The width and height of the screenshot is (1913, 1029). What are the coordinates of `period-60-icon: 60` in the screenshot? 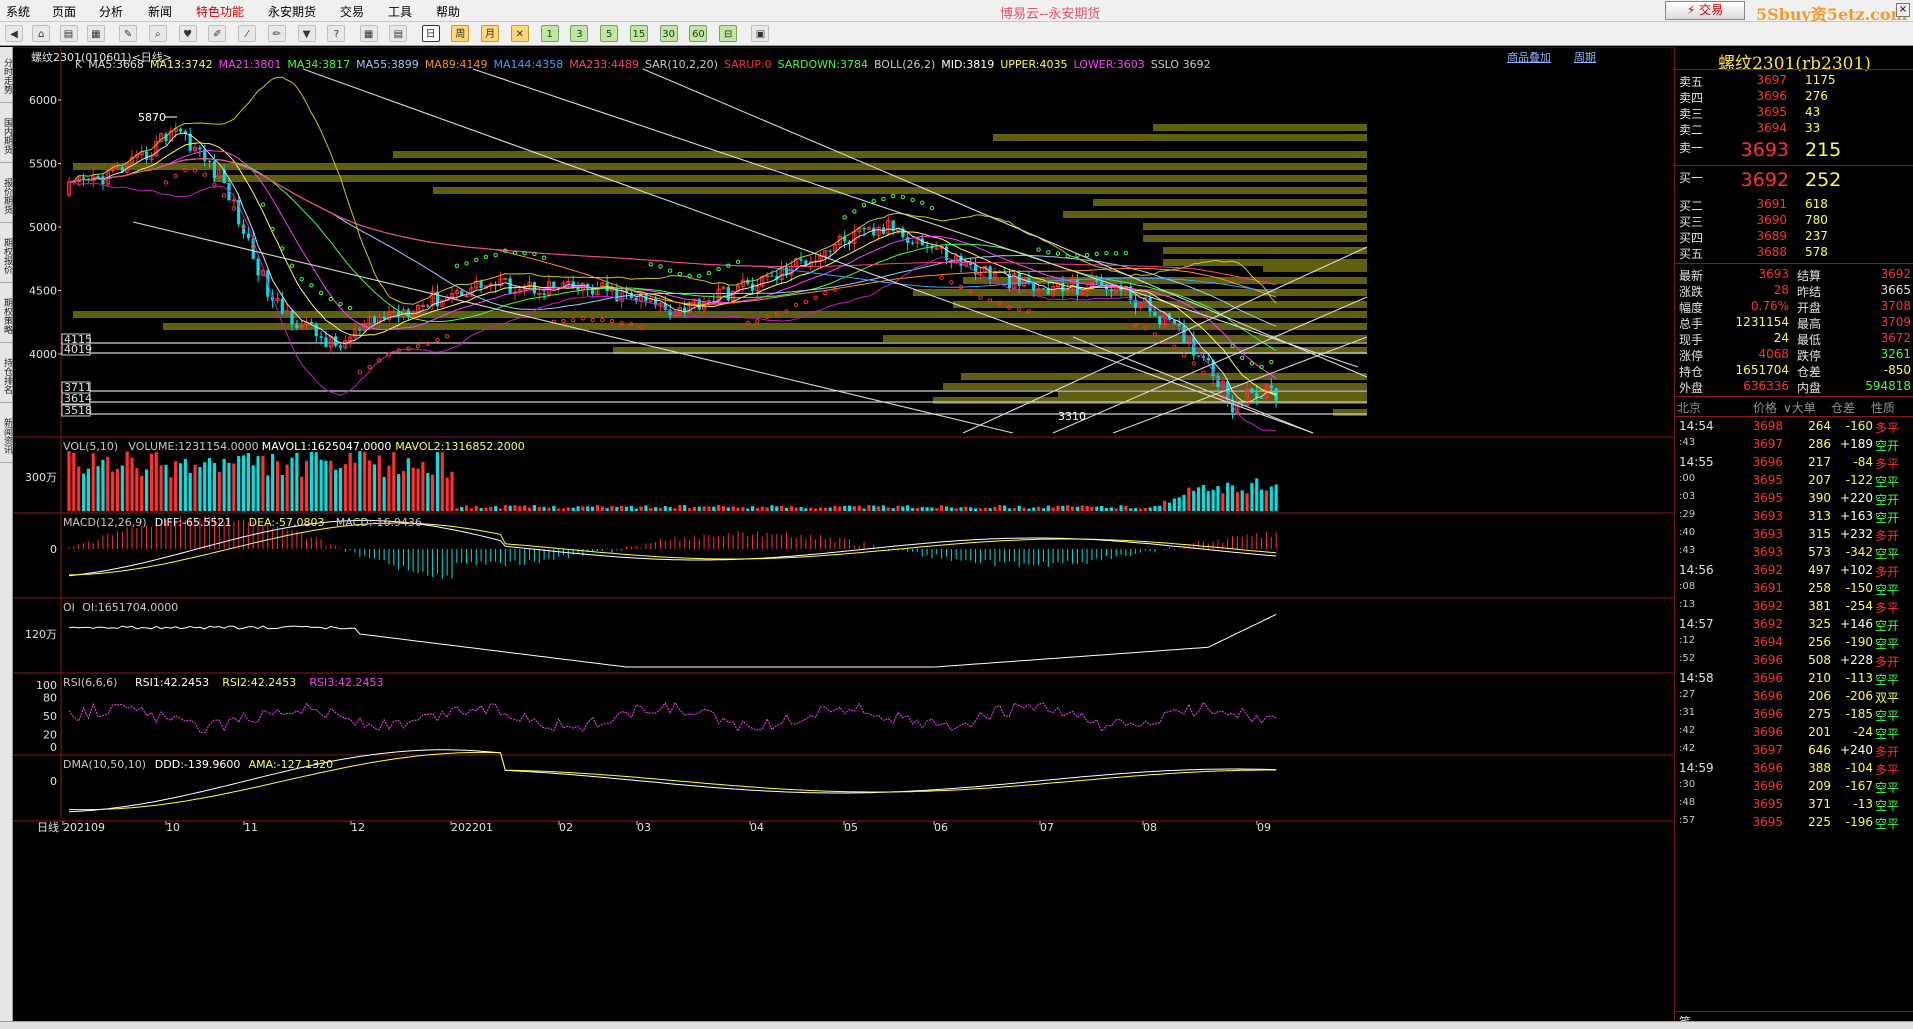 It's located at (698, 33).